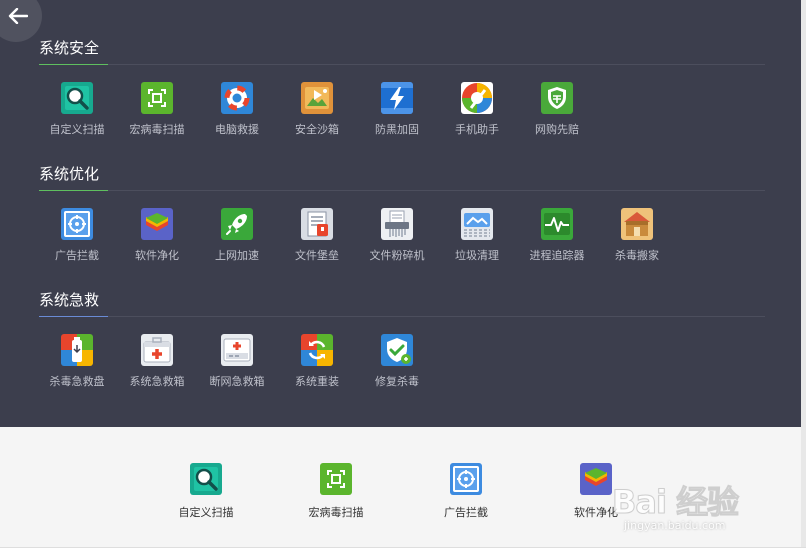 The width and height of the screenshot is (806, 557). I want to click on tool-net-accelerate: 上网加速, so click(237, 241).